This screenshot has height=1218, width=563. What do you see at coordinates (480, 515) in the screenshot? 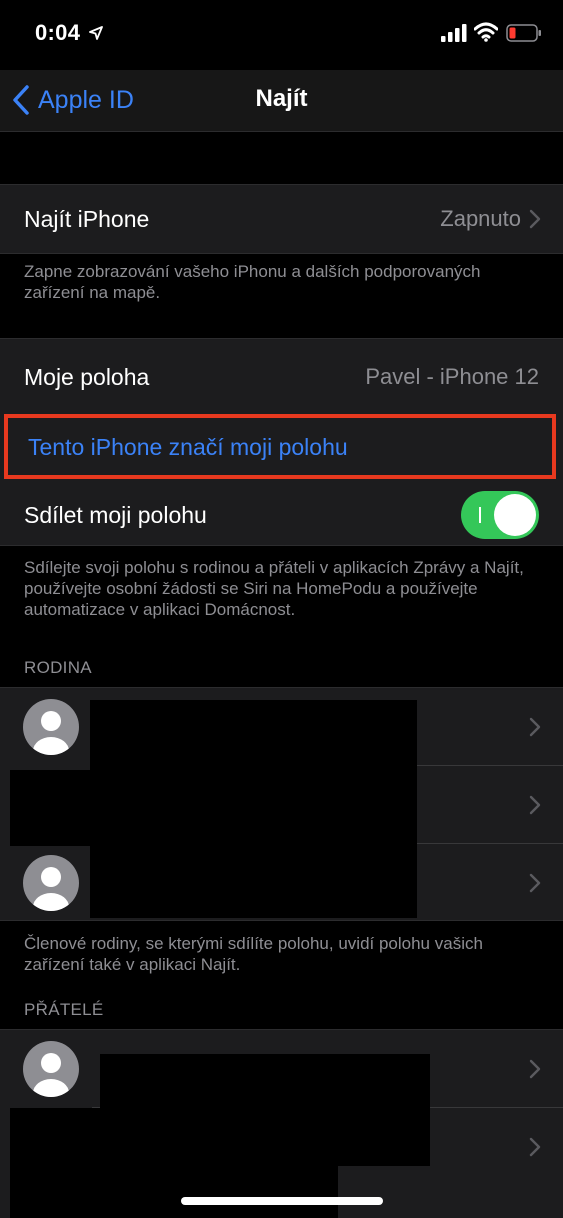
I see `toggle-on-mark` at bounding box center [480, 515].